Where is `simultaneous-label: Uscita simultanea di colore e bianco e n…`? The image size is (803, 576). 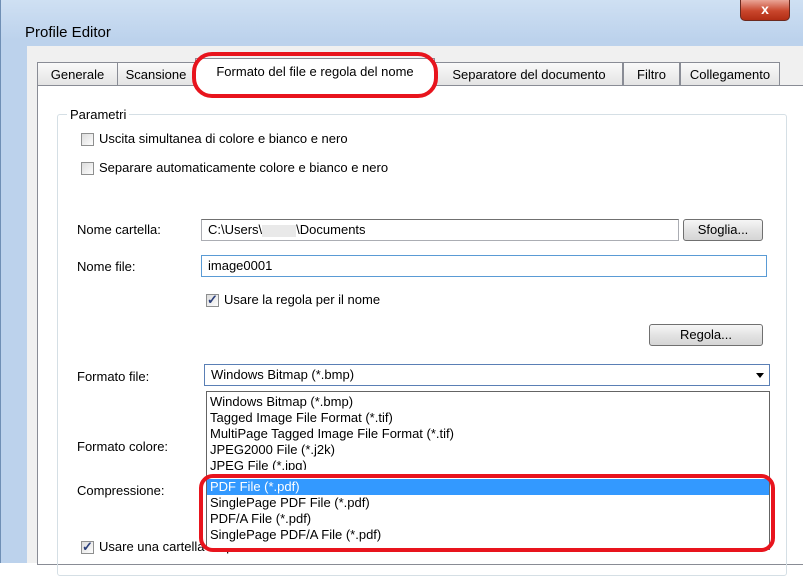 simultaneous-label: Uscita simultanea di colore e bianco e n… is located at coordinates (223, 138).